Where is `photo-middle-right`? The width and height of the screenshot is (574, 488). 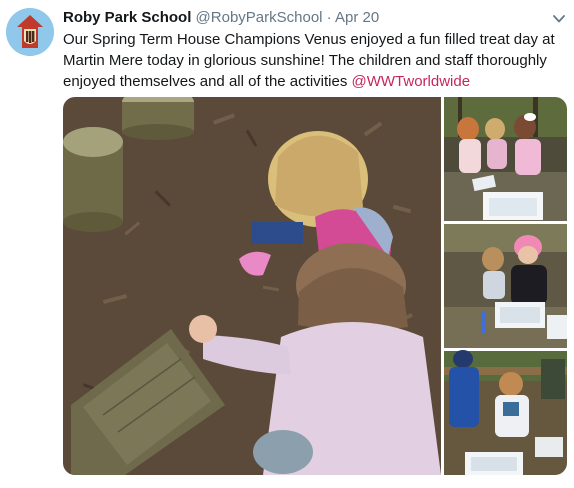
photo-middle-right is located at coordinates (505, 286).